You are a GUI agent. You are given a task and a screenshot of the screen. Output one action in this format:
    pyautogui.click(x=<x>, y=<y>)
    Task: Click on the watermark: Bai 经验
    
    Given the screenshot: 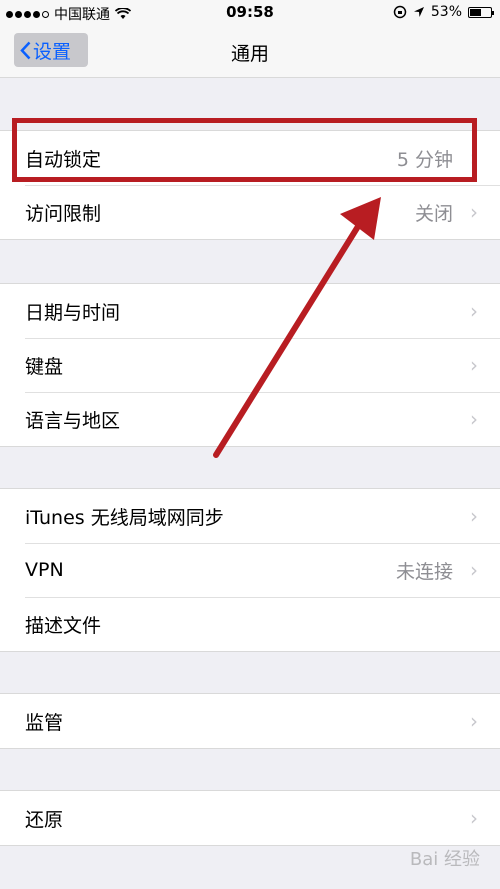 What is the action you would take?
    pyautogui.click(x=444, y=859)
    